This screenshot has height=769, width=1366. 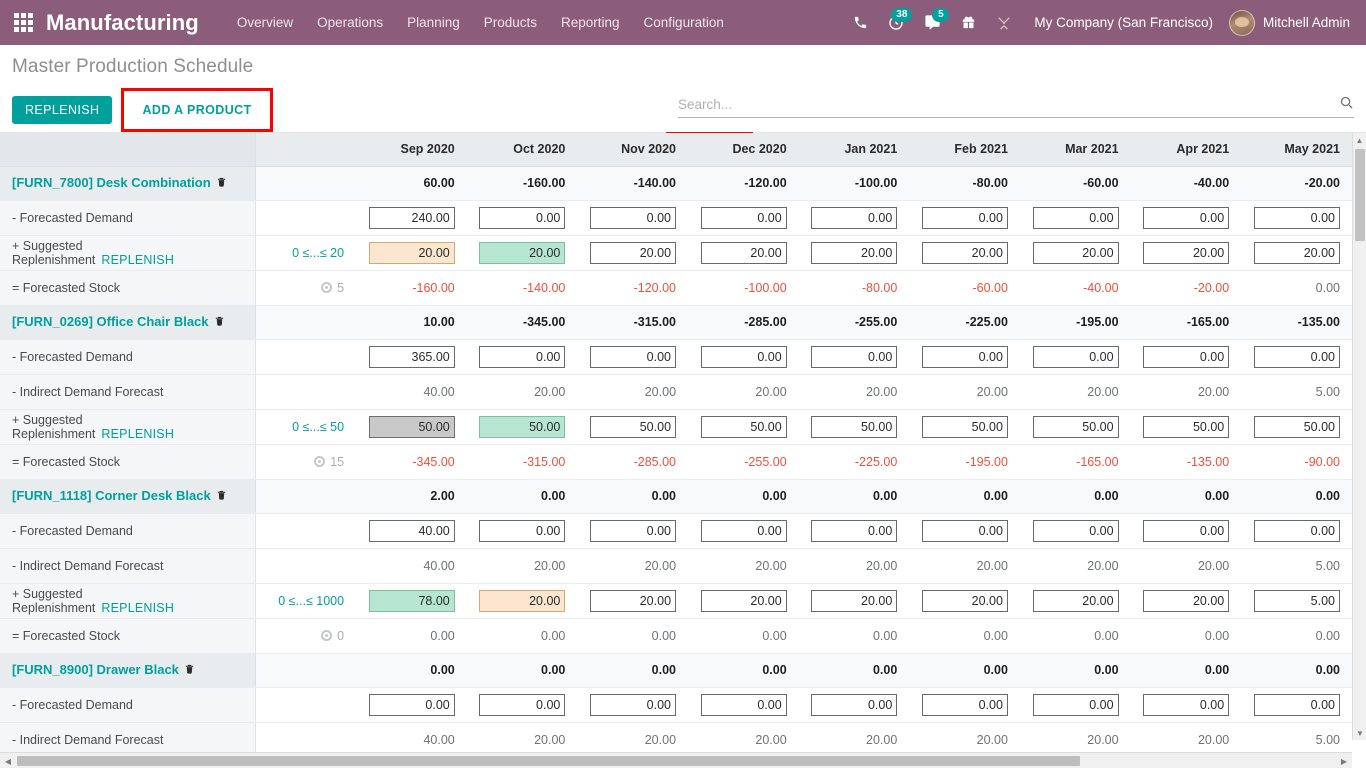 I want to click on menu-item-planning: Planning, so click(x=433, y=22).